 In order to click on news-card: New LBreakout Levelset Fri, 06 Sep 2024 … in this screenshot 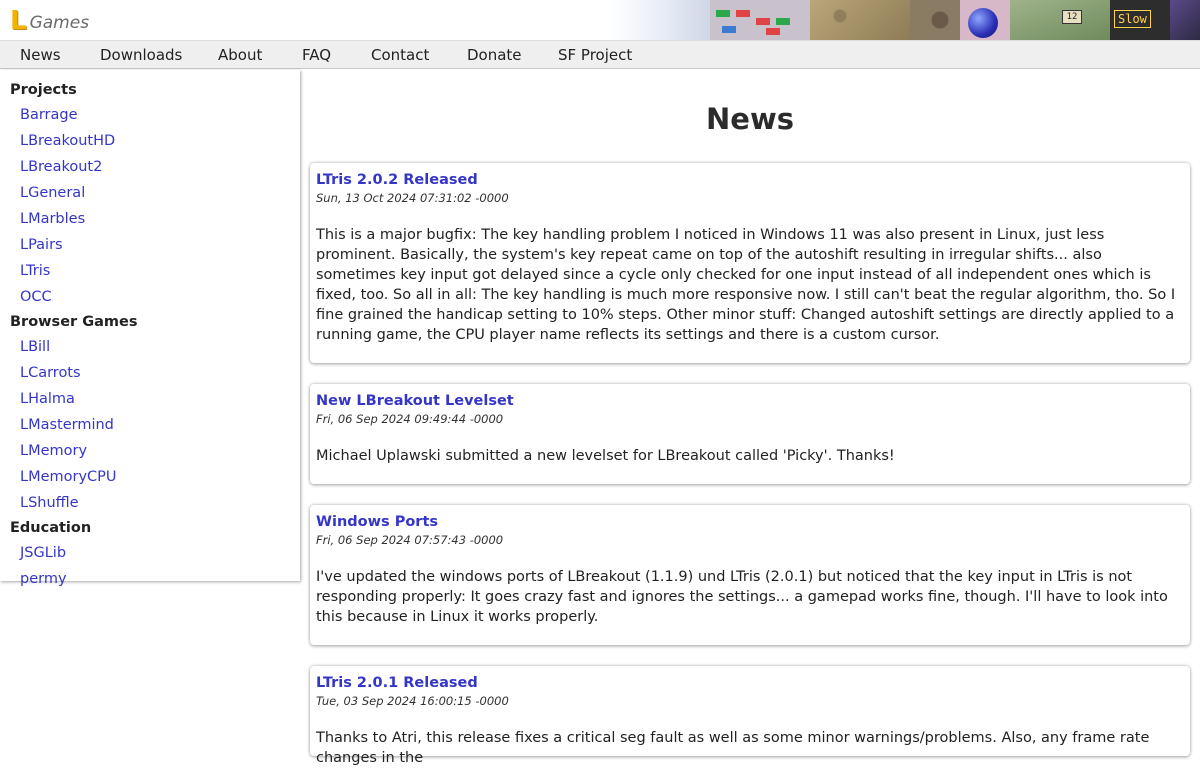, I will do `click(750, 434)`.